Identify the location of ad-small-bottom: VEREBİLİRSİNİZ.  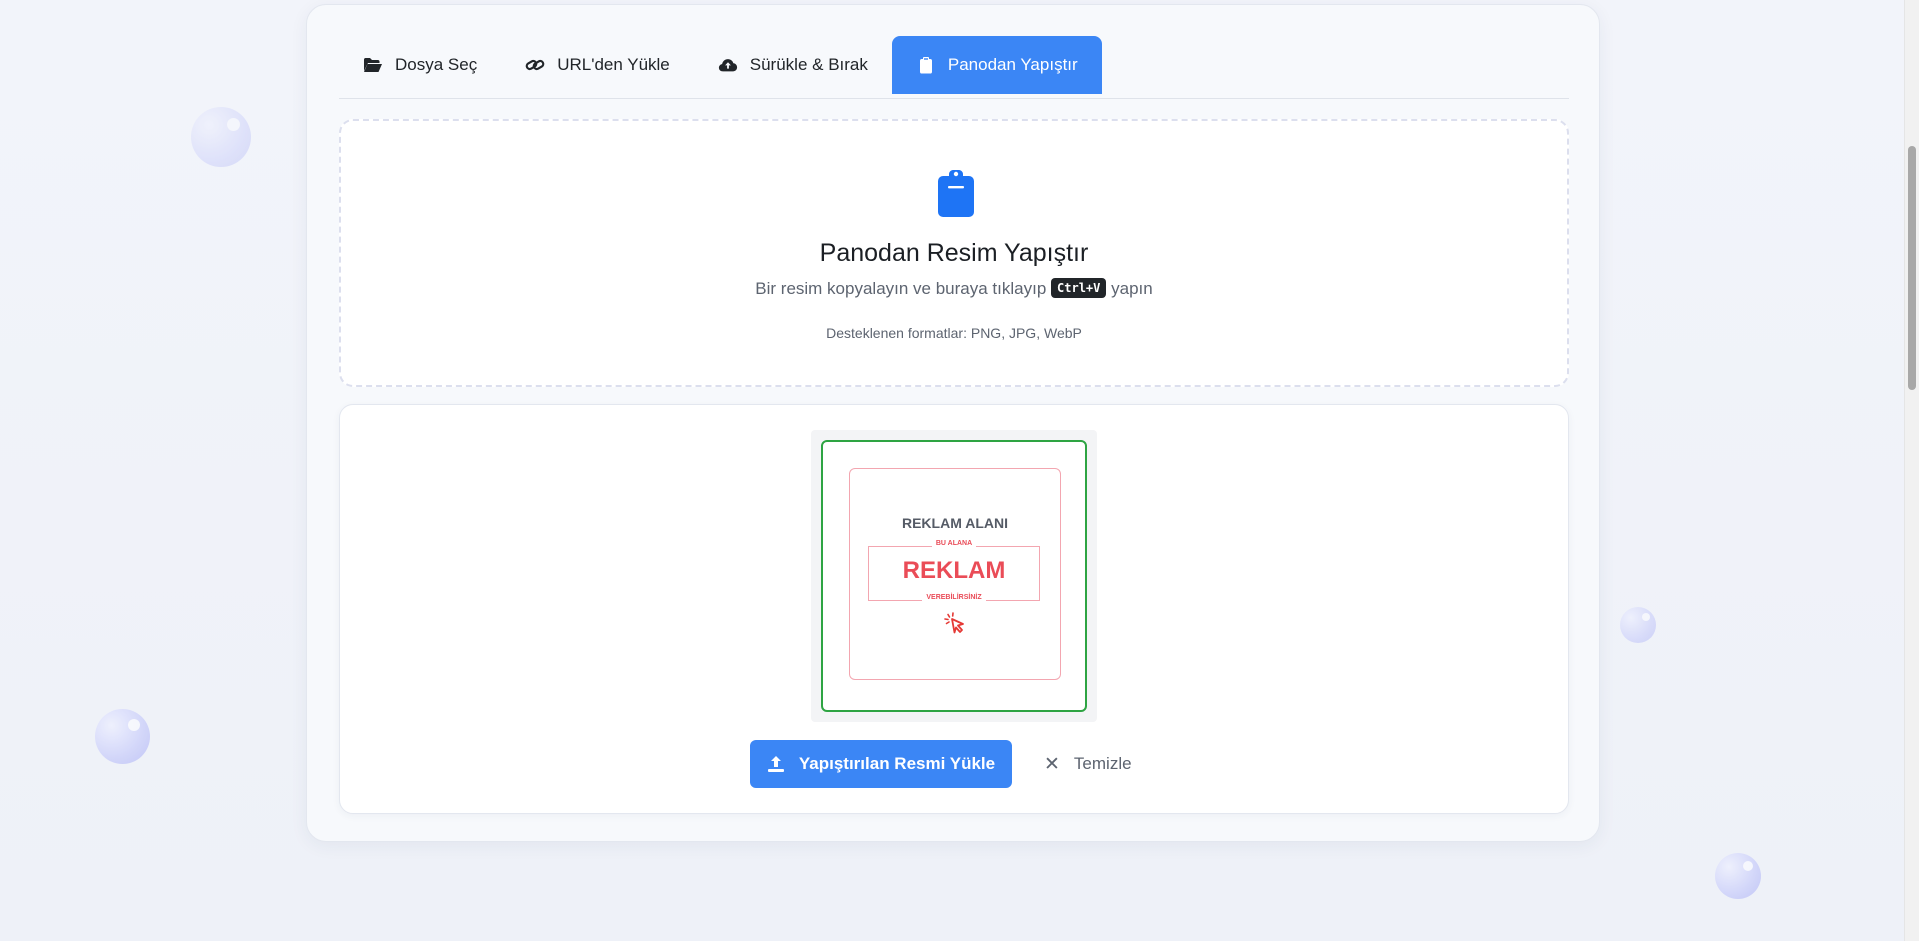
(954, 597).